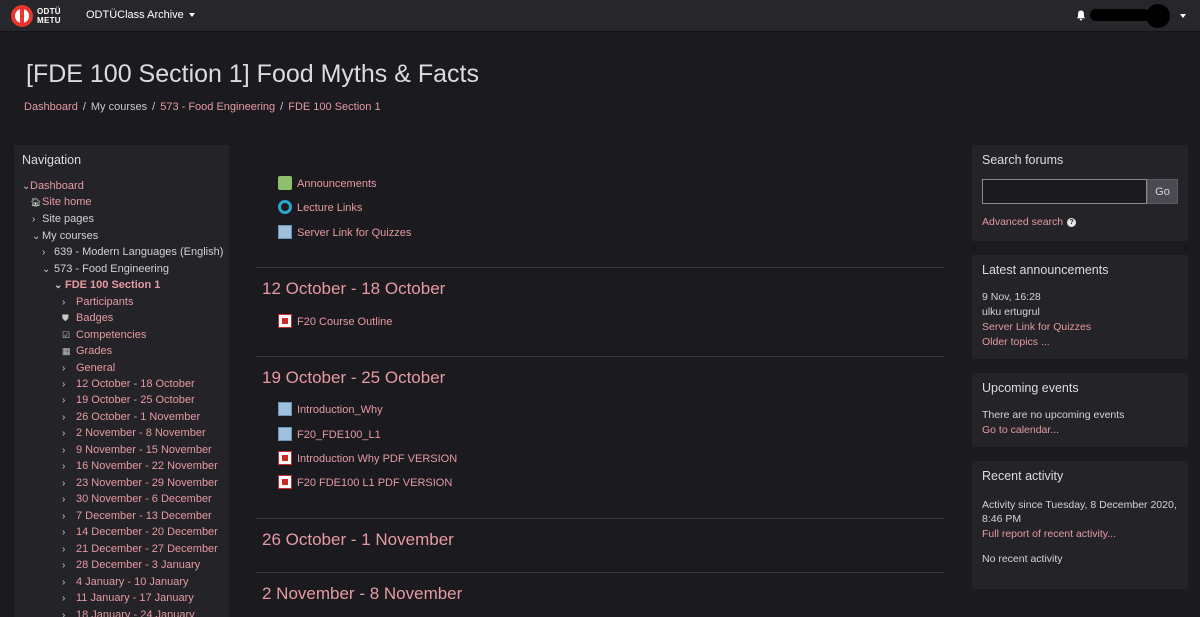  I want to click on nav-item-my-courses: ⌄ My courses, so click(65, 236).